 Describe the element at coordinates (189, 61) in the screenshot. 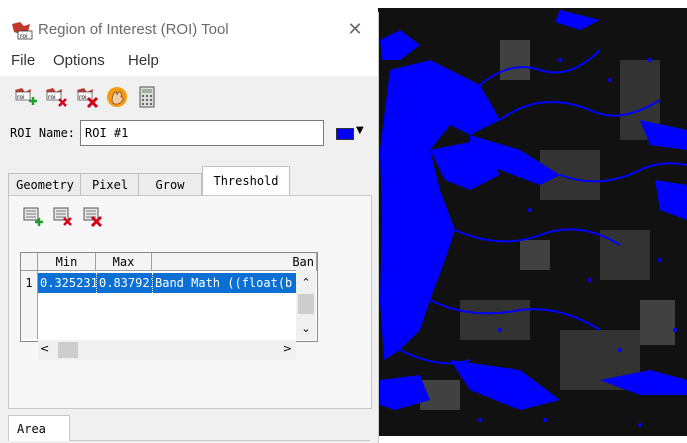

I see `menu-bar: File Options Help` at that location.